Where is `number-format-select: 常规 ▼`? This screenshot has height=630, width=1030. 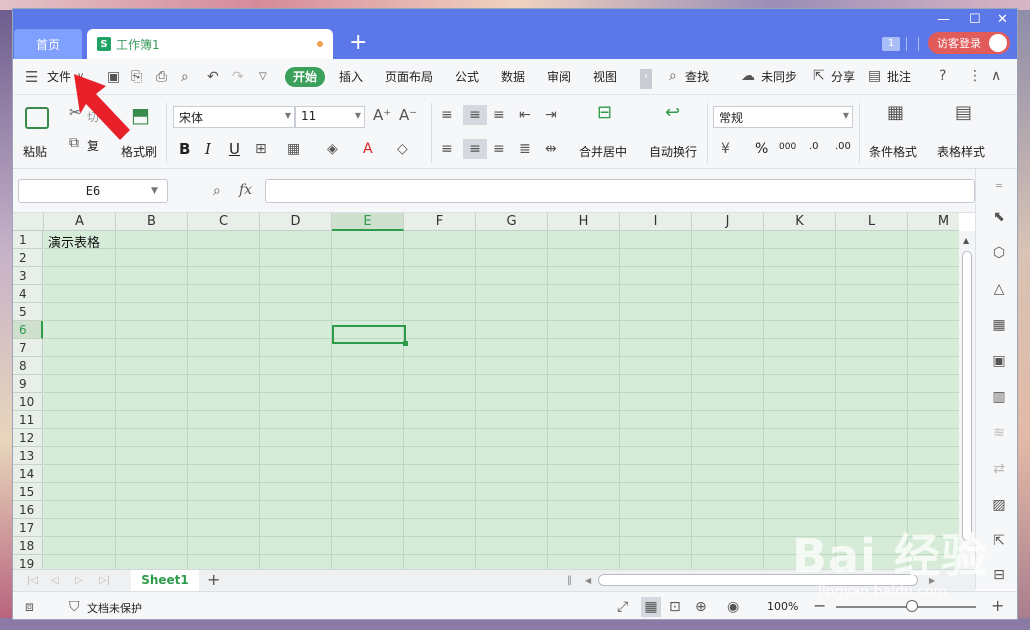 number-format-select: 常规 ▼ is located at coordinates (783, 117).